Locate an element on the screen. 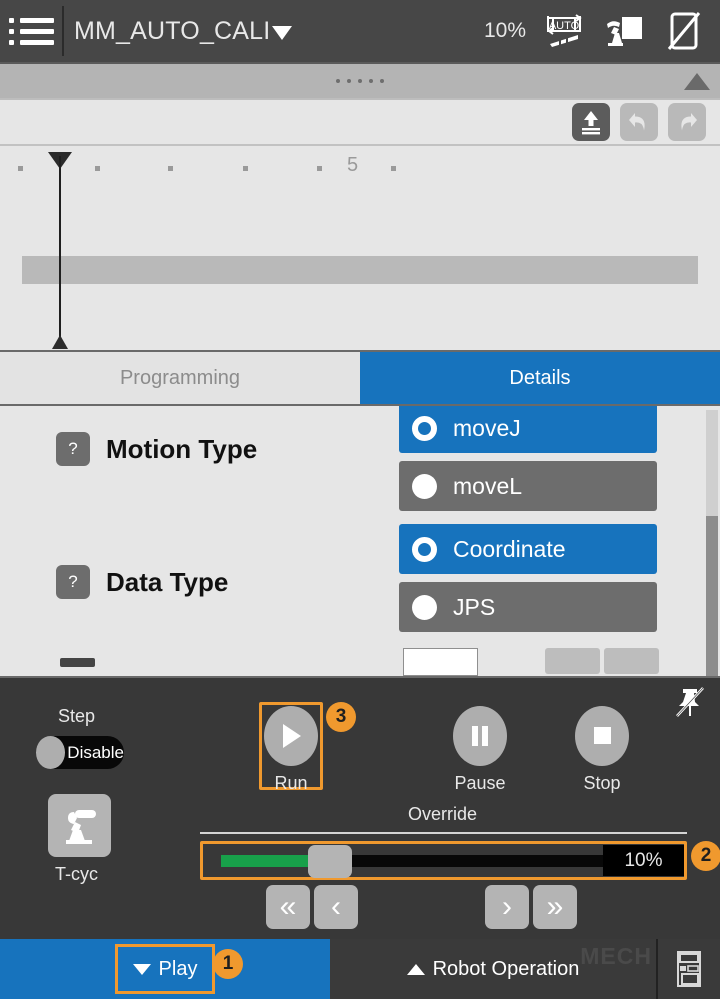 This screenshot has height=999, width=720. step-badge-1: 1 is located at coordinates (228, 964).